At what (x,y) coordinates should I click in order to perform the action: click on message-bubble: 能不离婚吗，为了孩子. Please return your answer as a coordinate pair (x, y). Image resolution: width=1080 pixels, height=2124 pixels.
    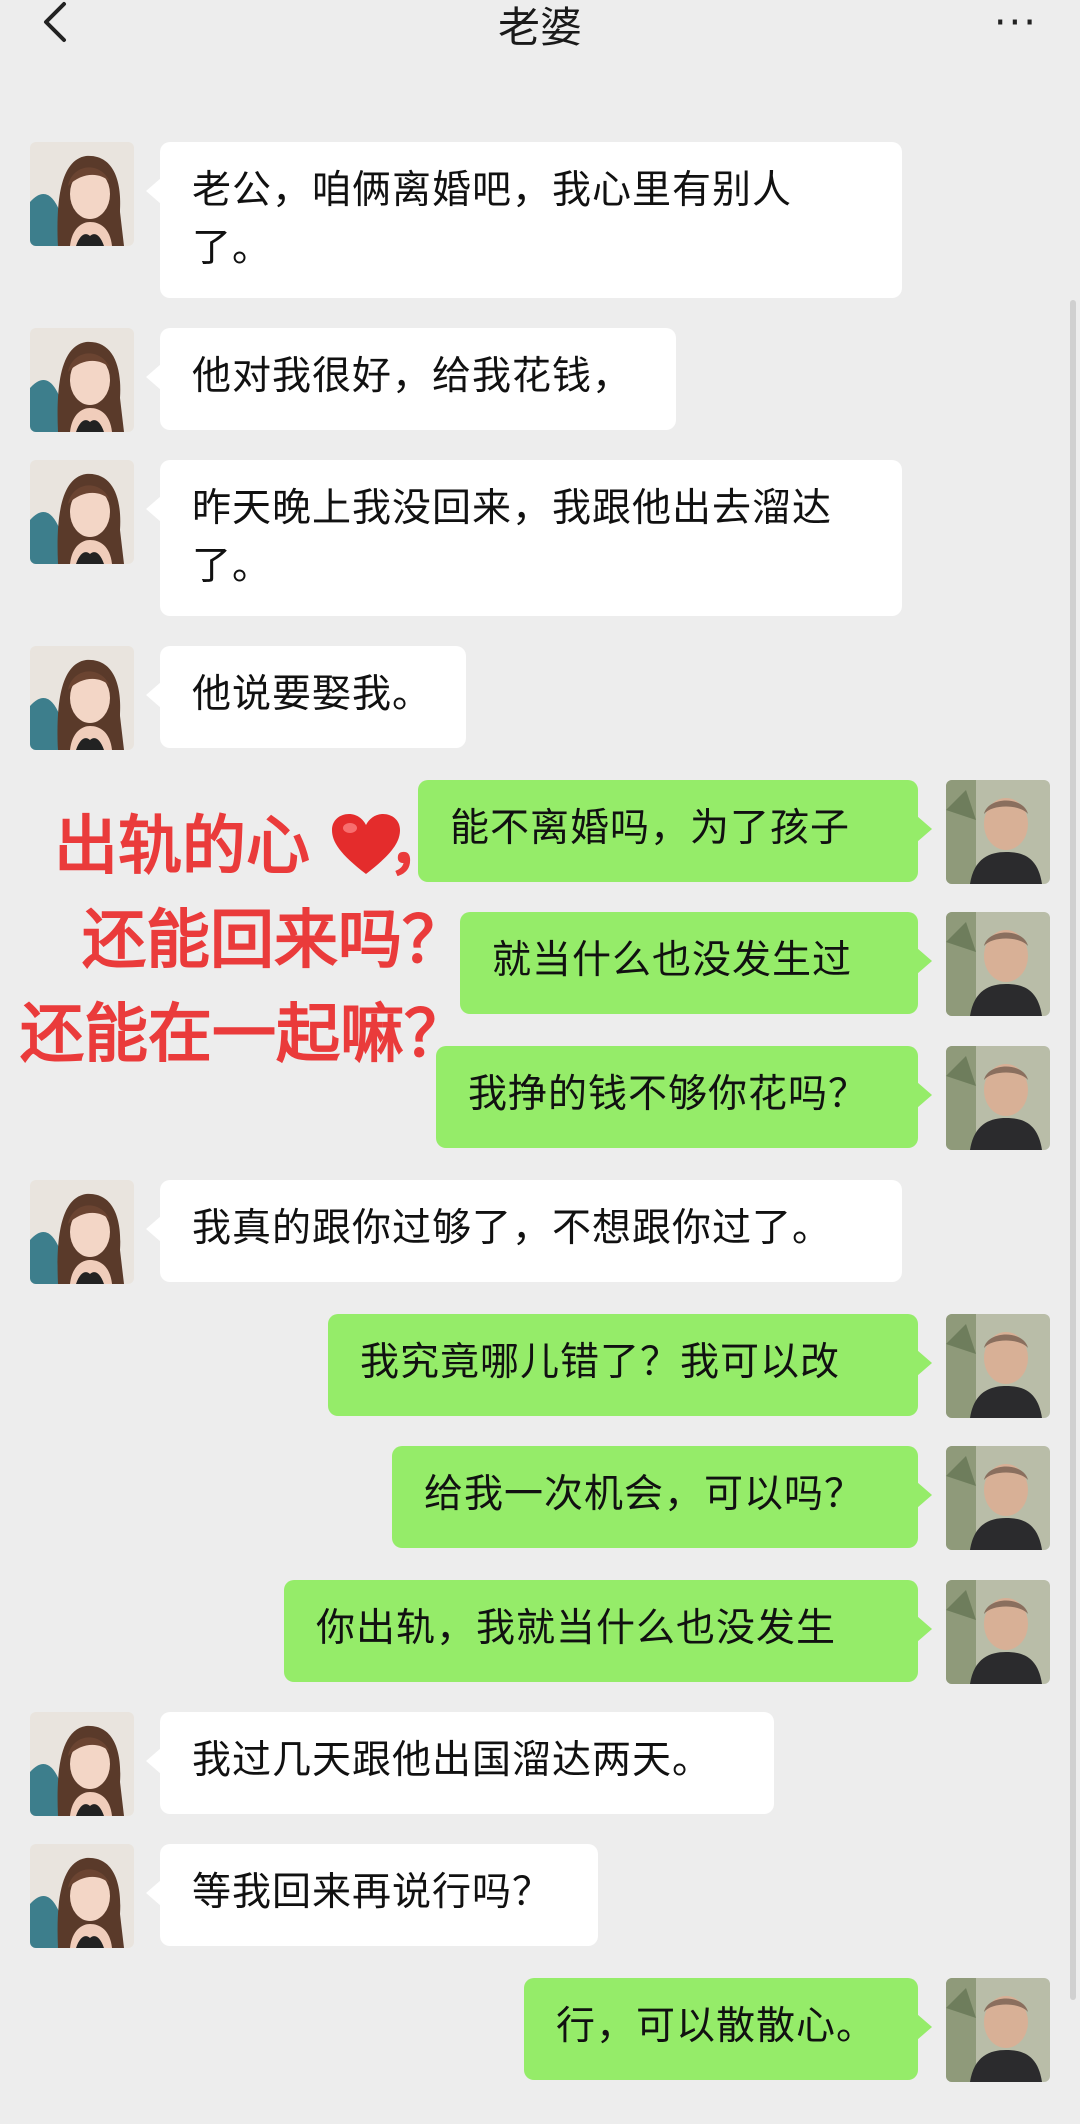
    Looking at the image, I should click on (675, 831).